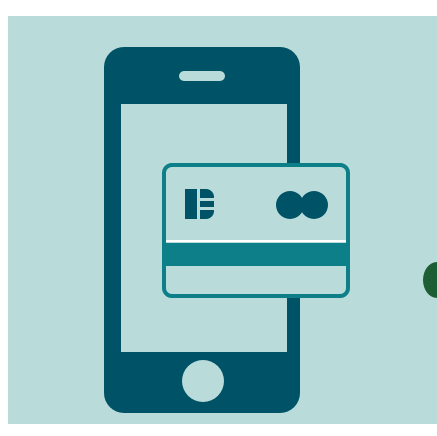 Image resolution: width=437 pixels, height=436 pixels. Describe the element at coordinates (256, 254) in the screenshot. I see `card-magnetic-stripe` at that location.